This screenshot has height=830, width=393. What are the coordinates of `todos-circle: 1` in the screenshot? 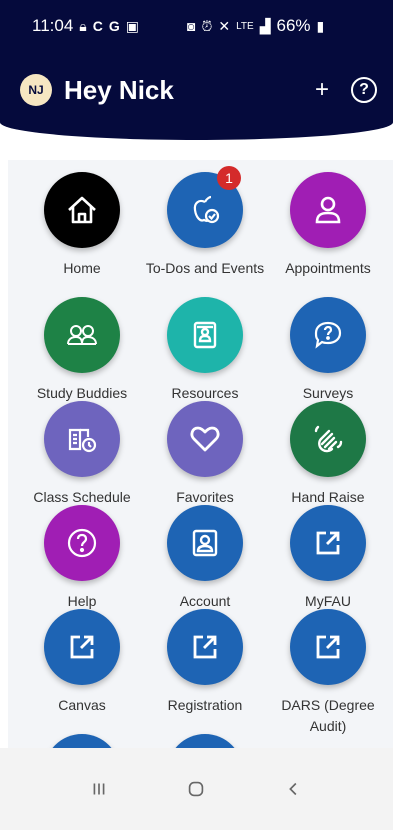 It's located at (205, 207).